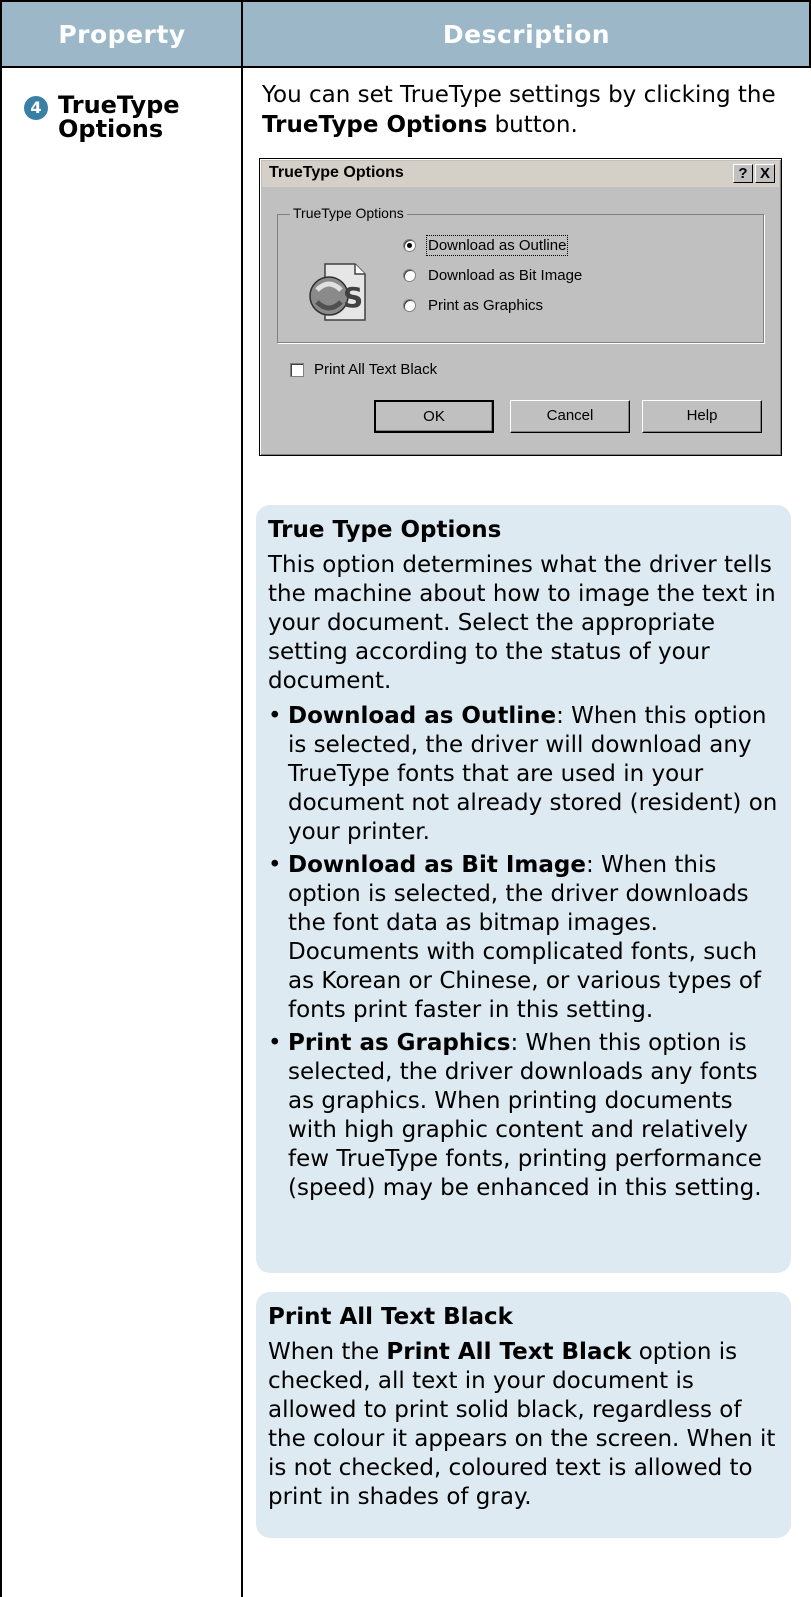 This screenshot has width=811, height=1597. I want to click on radio-label: Download as Outline, so click(497, 245).